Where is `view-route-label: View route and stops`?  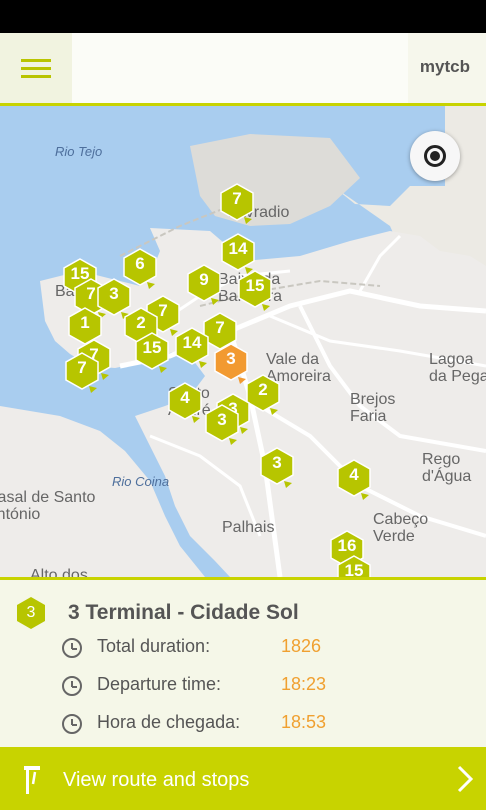 view-route-label: View route and stops is located at coordinates (156, 780).